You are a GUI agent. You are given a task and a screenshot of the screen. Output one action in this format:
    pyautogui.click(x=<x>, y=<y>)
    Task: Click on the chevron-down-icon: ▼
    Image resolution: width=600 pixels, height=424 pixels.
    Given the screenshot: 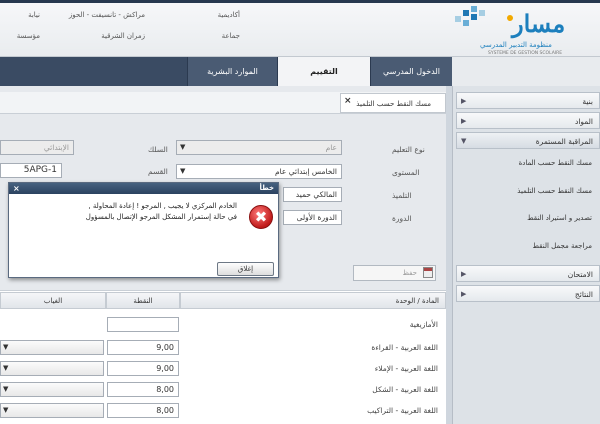 What is the action you would take?
    pyautogui.click(x=464, y=141)
    